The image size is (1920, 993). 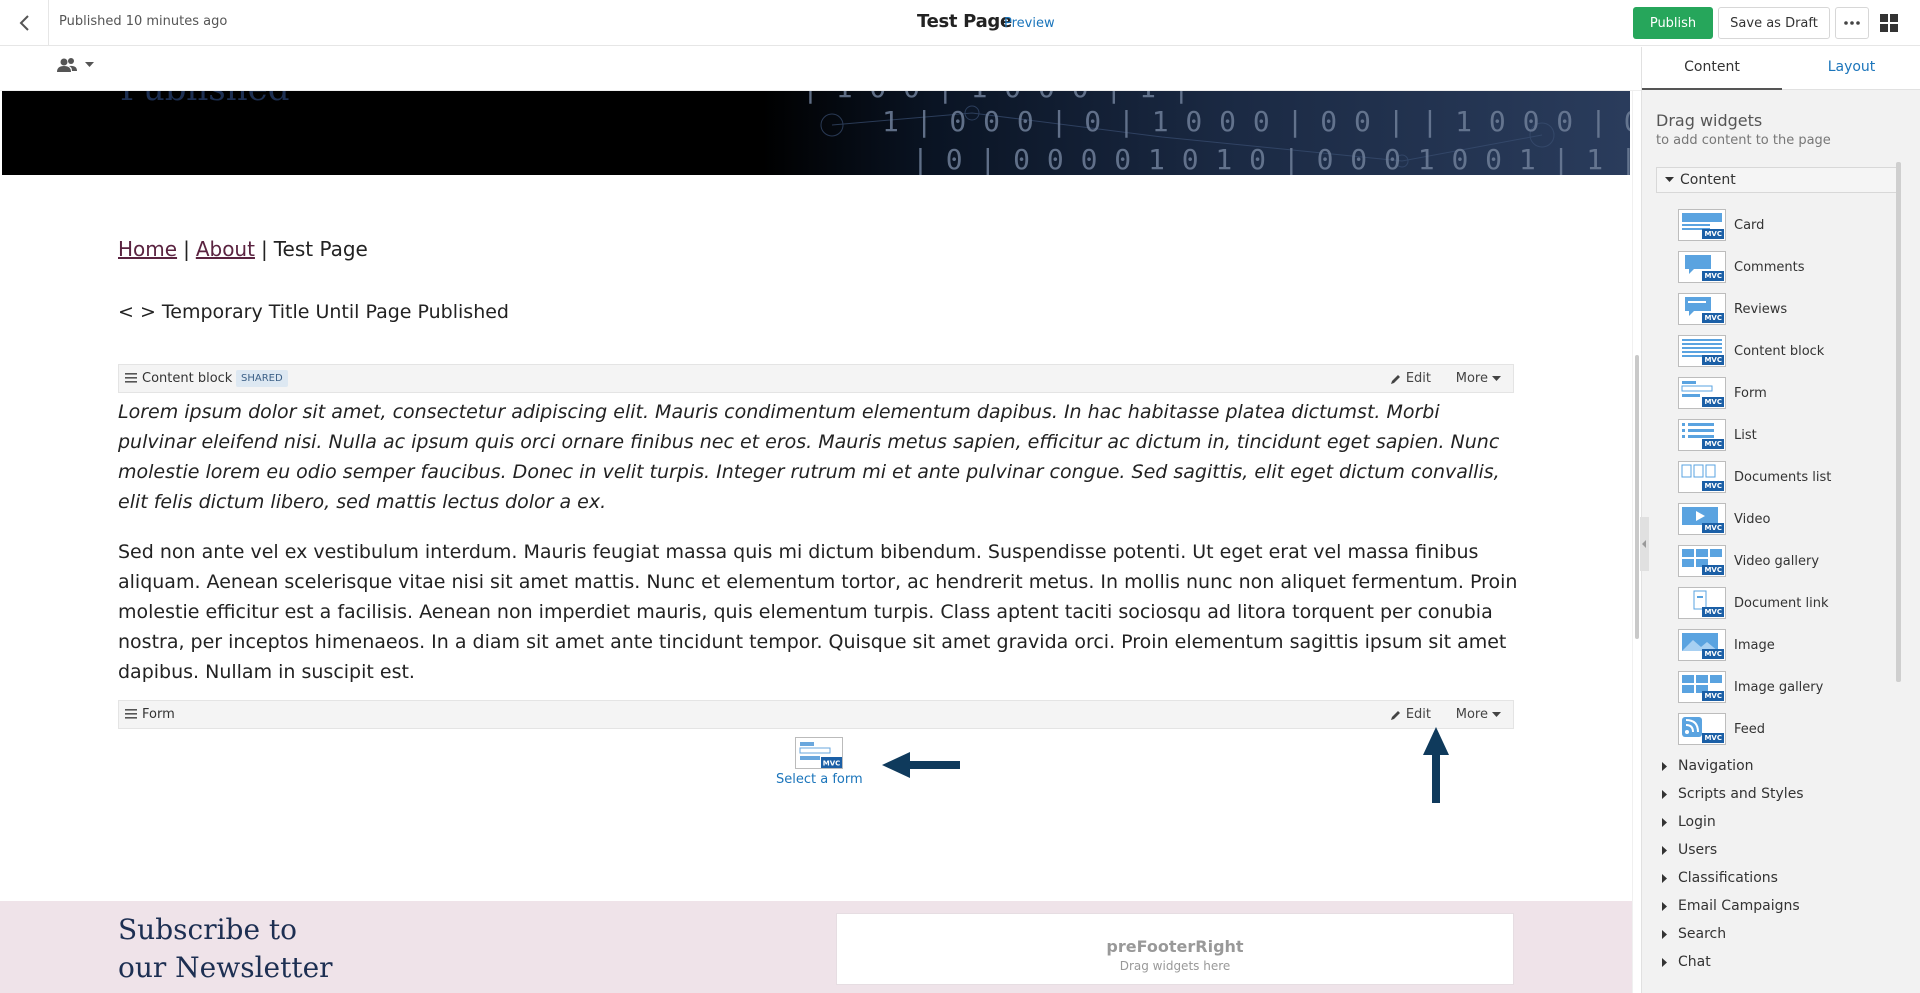 What do you see at coordinates (1730, 906) in the screenshot?
I see `category-email-campaigns: Email Campaigns` at bounding box center [1730, 906].